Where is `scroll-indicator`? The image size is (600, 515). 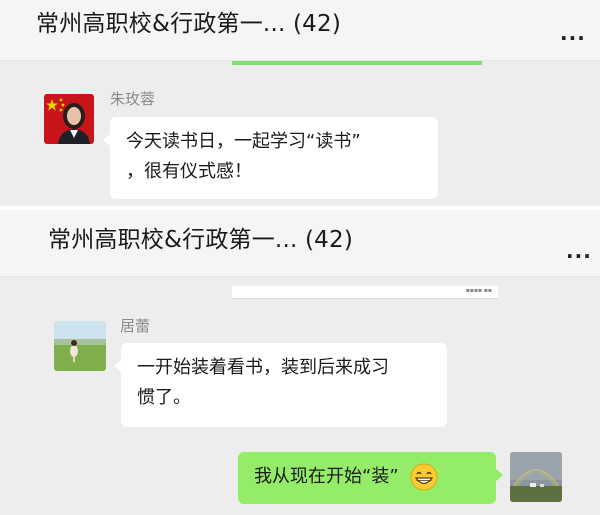
scroll-indicator is located at coordinates (357, 63).